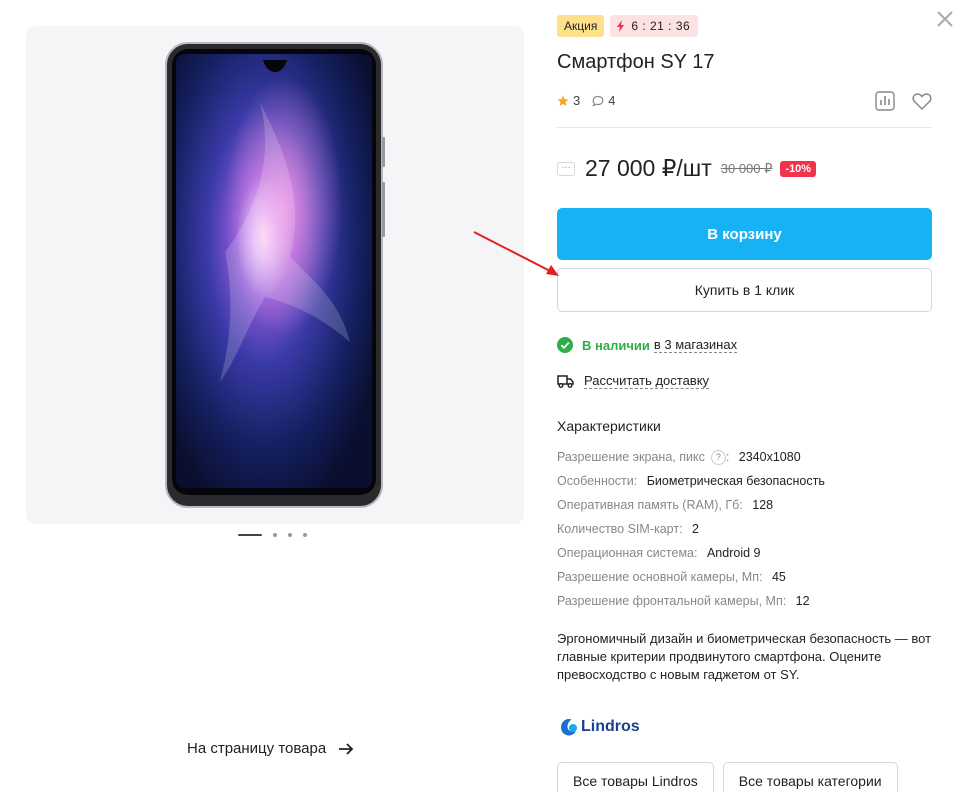 The width and height of the screenshot is (963, 792). I want to click on specs-title: Характеристики, so click(609, 426).